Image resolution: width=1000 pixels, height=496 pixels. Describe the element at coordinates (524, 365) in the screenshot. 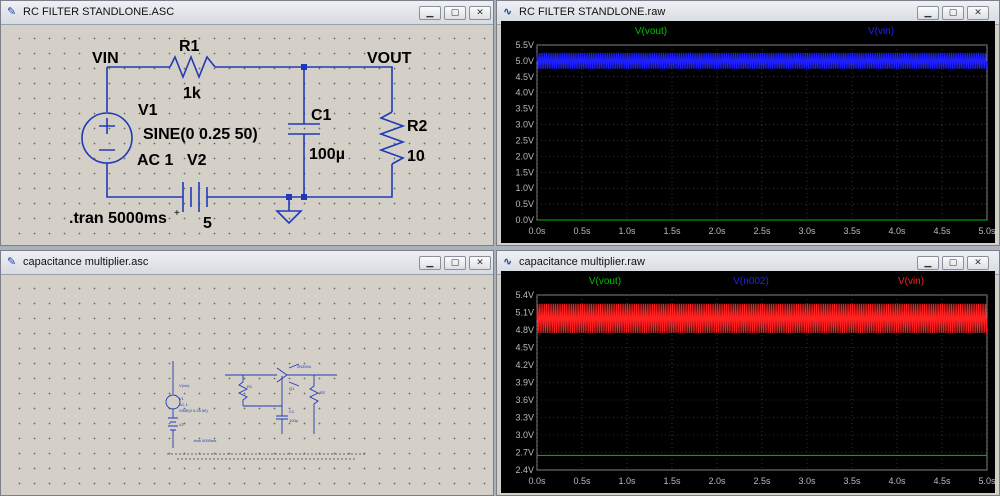

I see `y-tick-label: 4.2V` at that location.